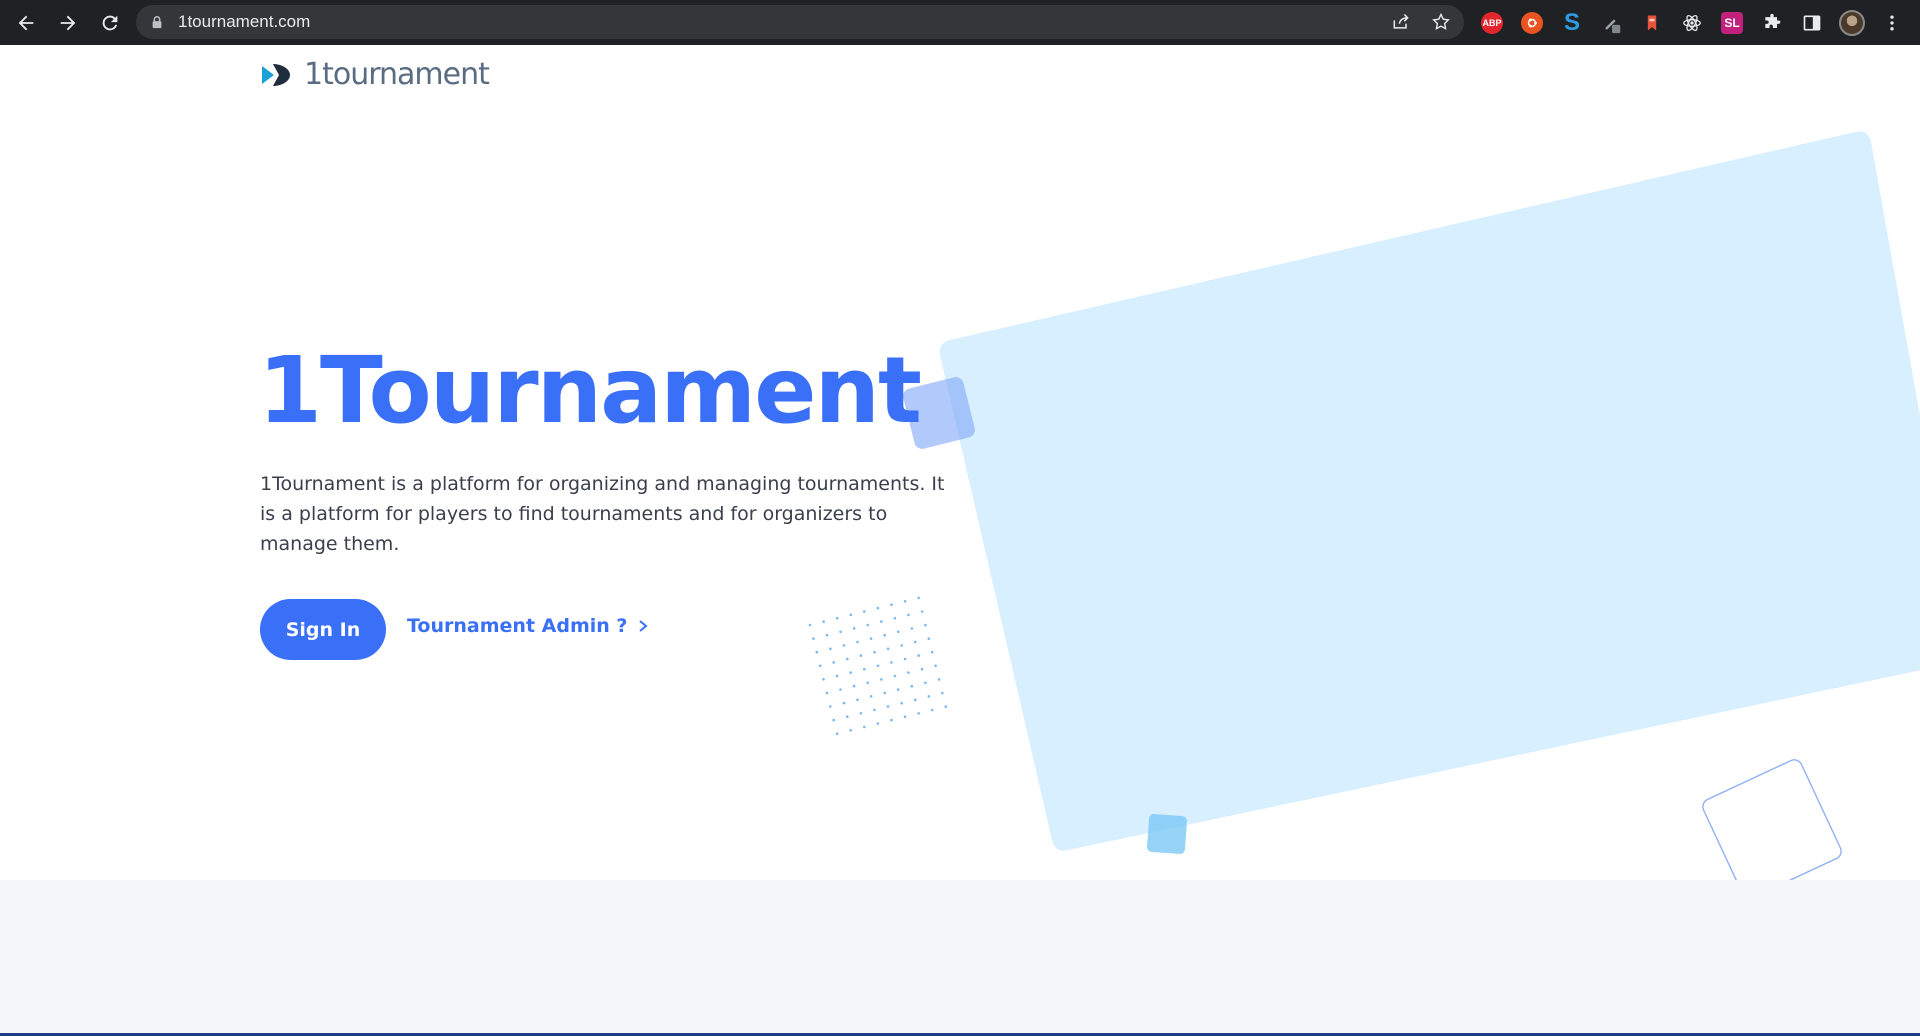 This screenshot has width=1920, height=1036. I want to click on adblock-plus-extension: ABP, so click(1492, 23).